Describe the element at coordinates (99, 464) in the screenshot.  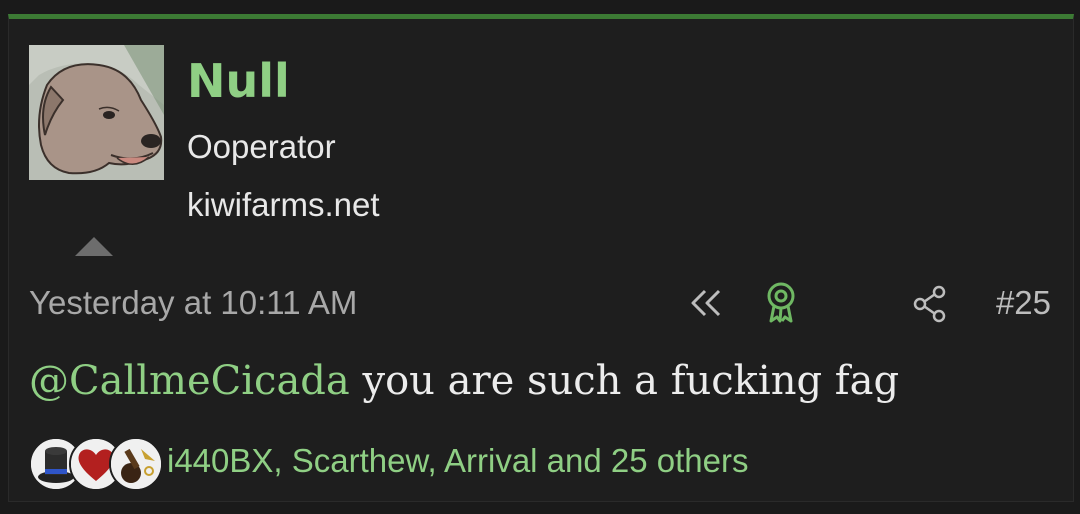
I see `reaction-icons` at that location.